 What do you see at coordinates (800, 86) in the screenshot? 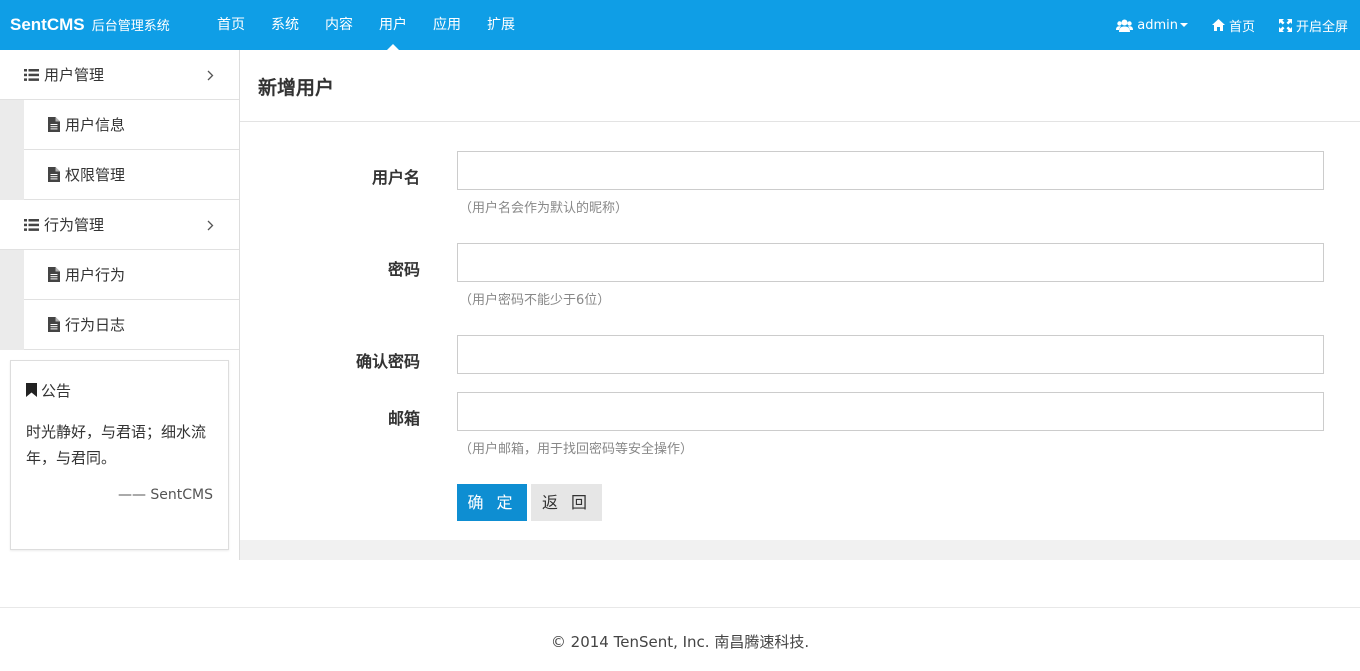
I see `page-title: 新增用户` at bounding box center [800, 86].